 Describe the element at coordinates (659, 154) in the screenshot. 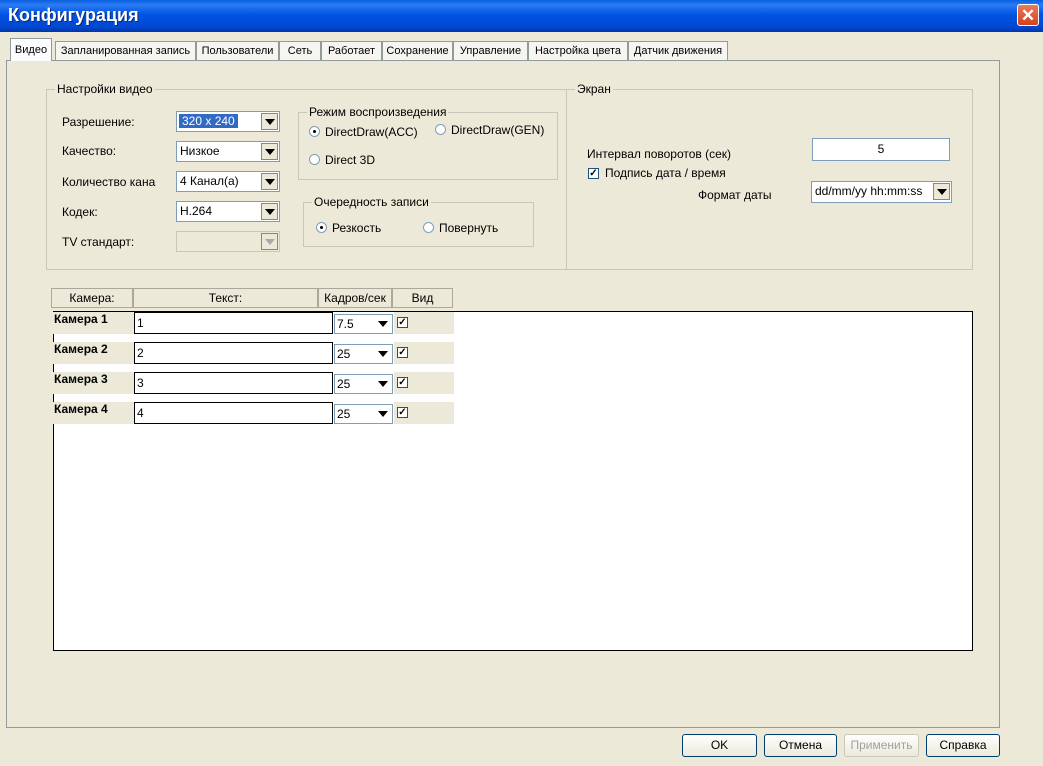

I see `interval-label: Интервал поворотов (сек)` at that location.